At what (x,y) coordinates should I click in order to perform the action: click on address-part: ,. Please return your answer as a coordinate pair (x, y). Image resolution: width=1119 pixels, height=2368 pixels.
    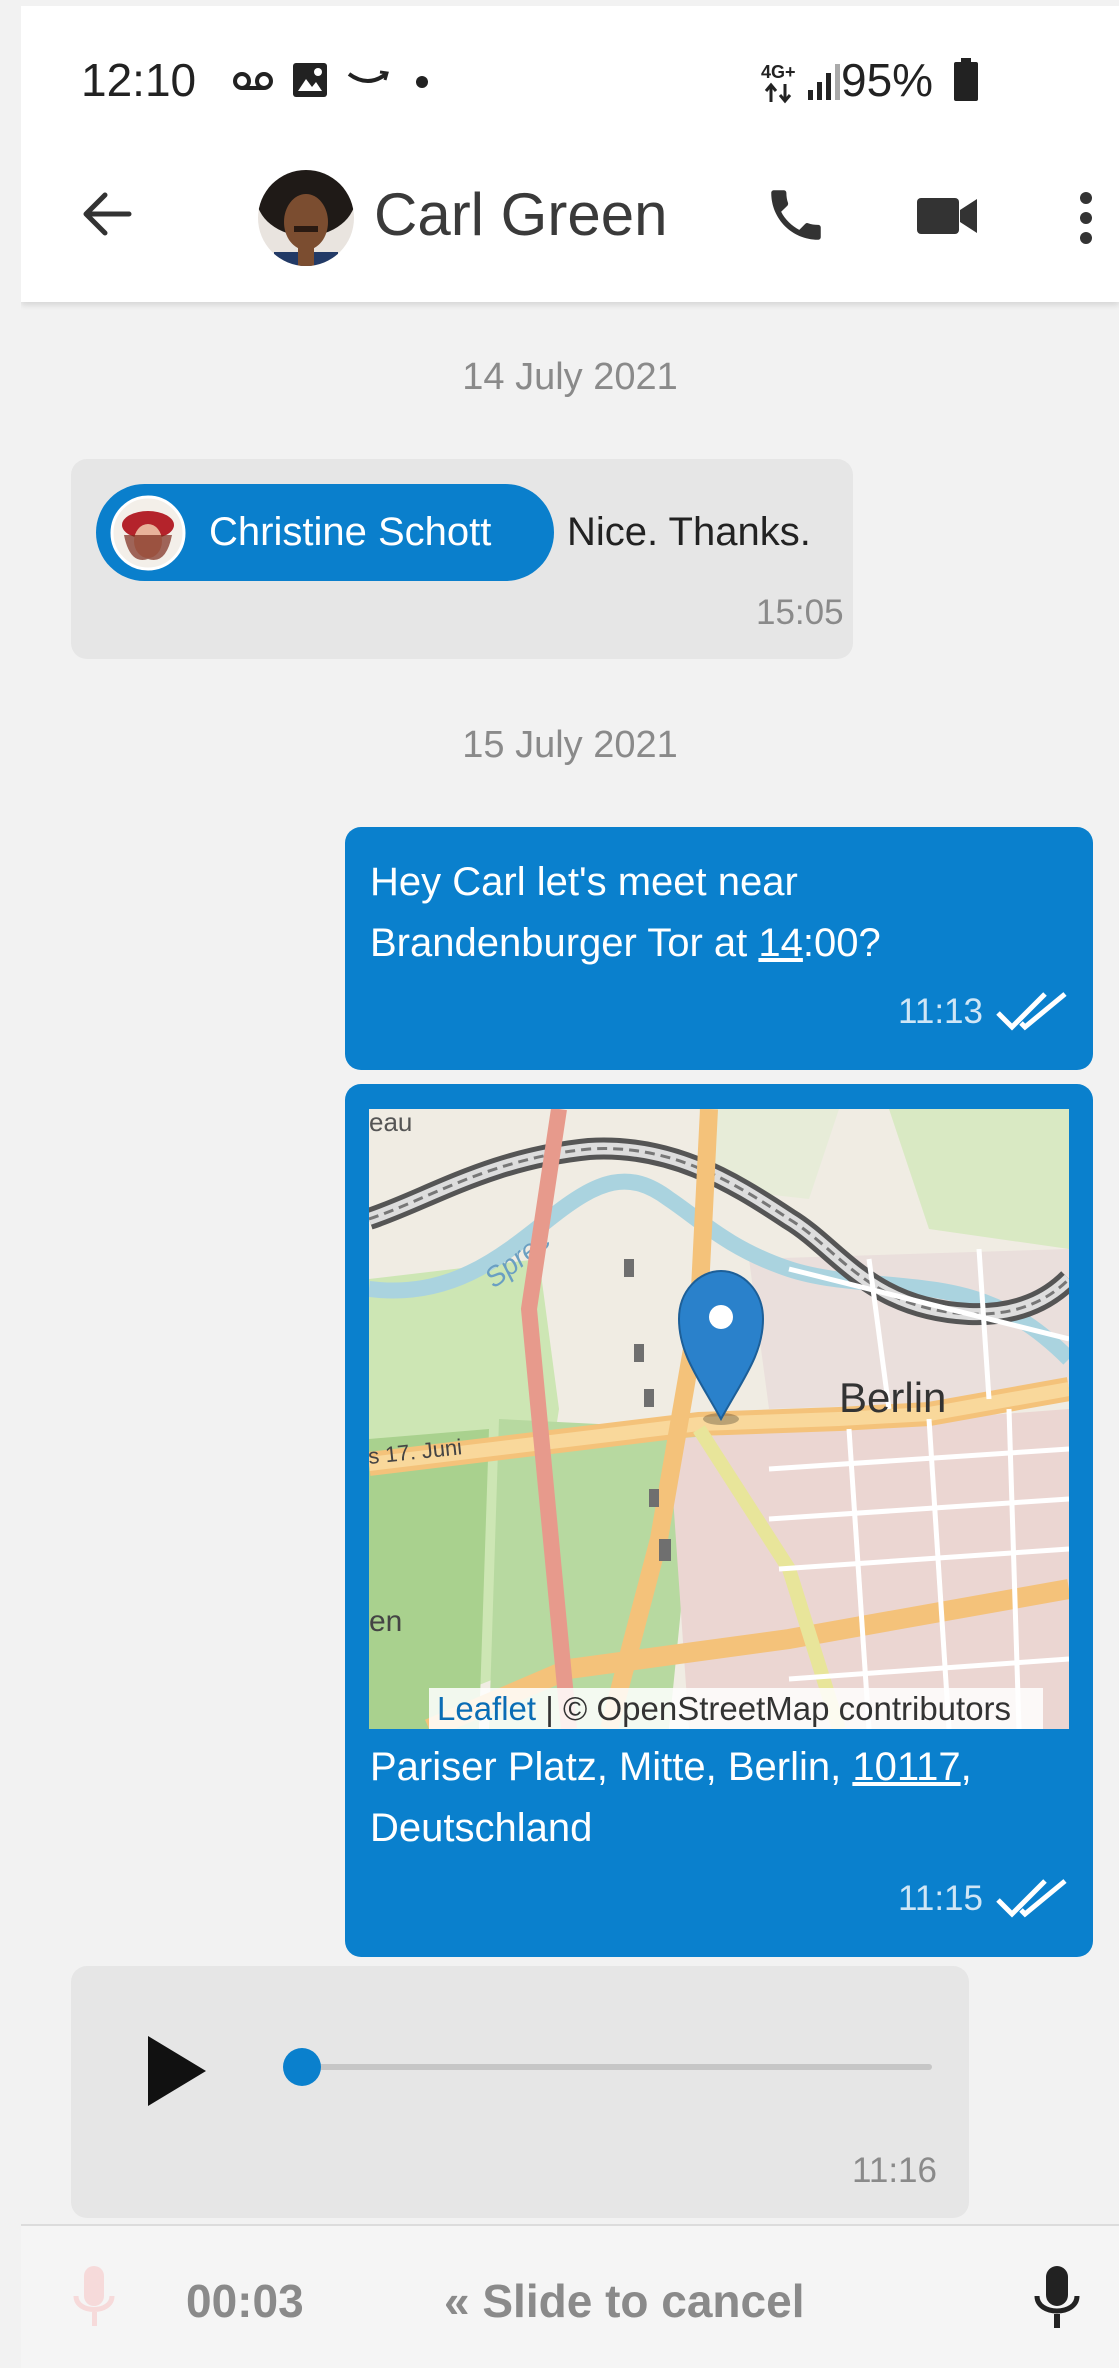
    Looking at the image, I should click on (966, 1767).